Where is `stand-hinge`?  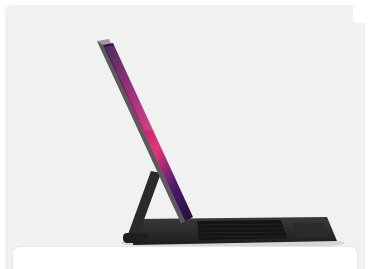 stand-hinge is located at coordinates (136, 238).